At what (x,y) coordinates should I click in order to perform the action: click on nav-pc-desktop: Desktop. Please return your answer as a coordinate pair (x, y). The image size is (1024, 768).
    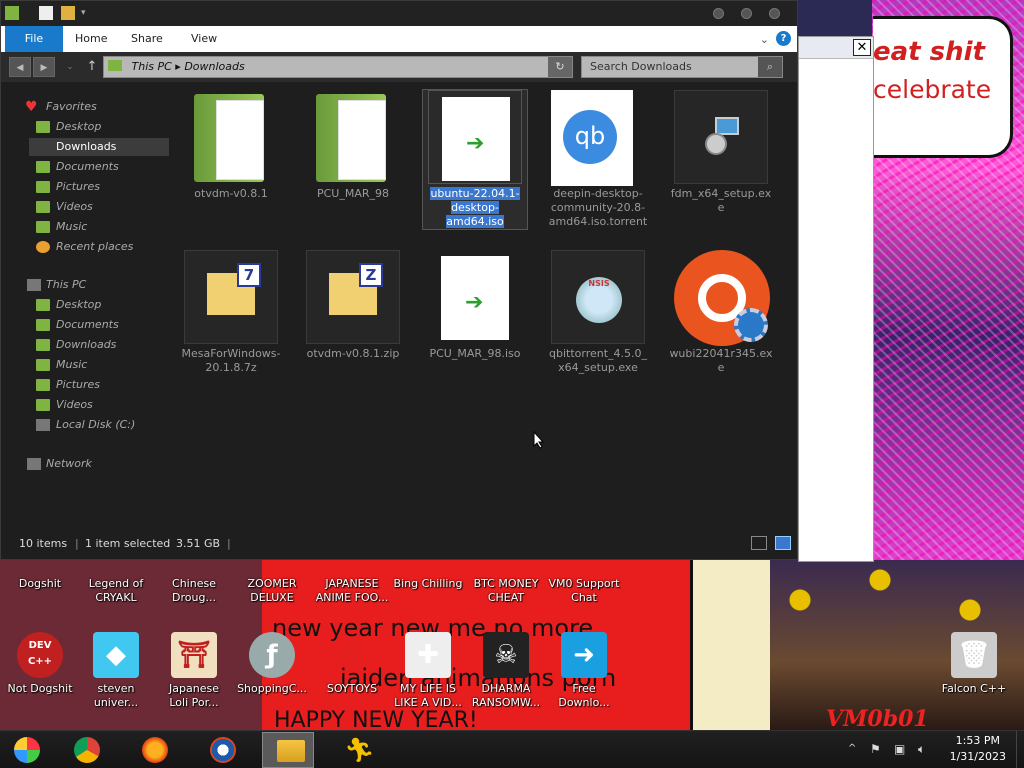
    Looking at the image, I should click on (78, 305).